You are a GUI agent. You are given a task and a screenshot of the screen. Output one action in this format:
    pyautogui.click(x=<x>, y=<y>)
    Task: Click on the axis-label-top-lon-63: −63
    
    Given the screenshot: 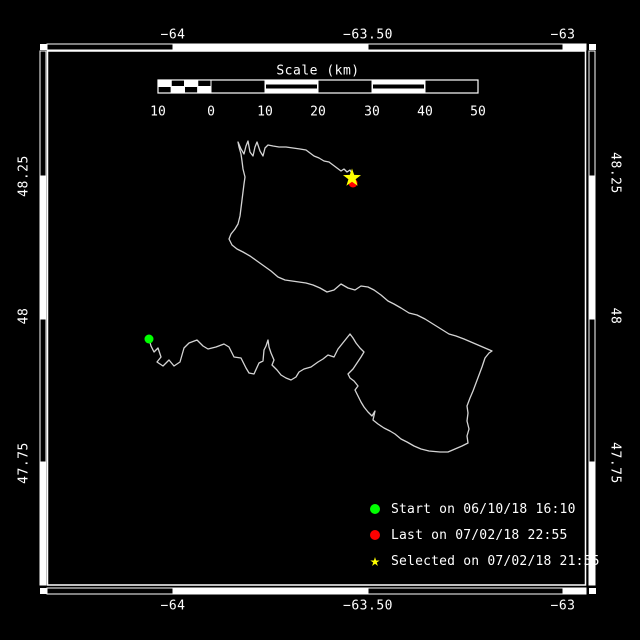 What is the action you would take?
    pyautogui.click(x=563, y=35)
    